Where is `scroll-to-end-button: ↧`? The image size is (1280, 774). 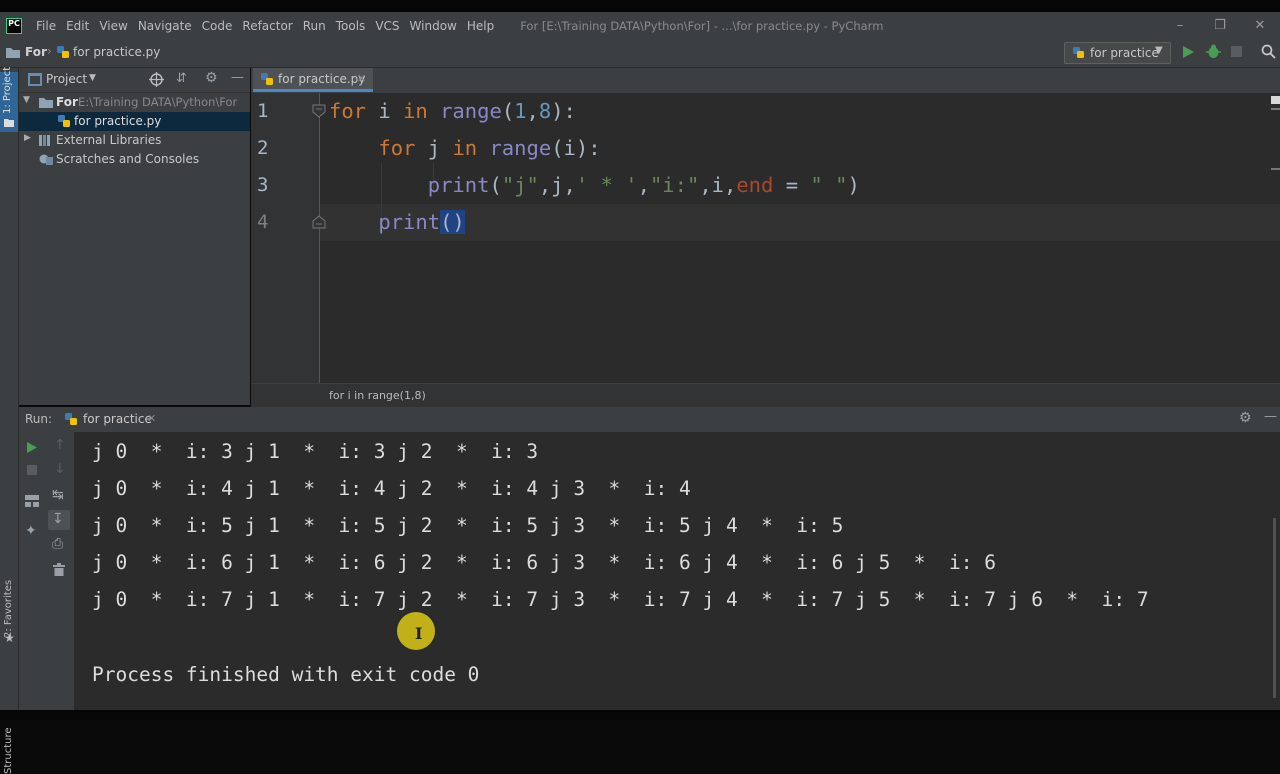 scroll-to-end-button: ↧ is located at coordinates (59, 520).